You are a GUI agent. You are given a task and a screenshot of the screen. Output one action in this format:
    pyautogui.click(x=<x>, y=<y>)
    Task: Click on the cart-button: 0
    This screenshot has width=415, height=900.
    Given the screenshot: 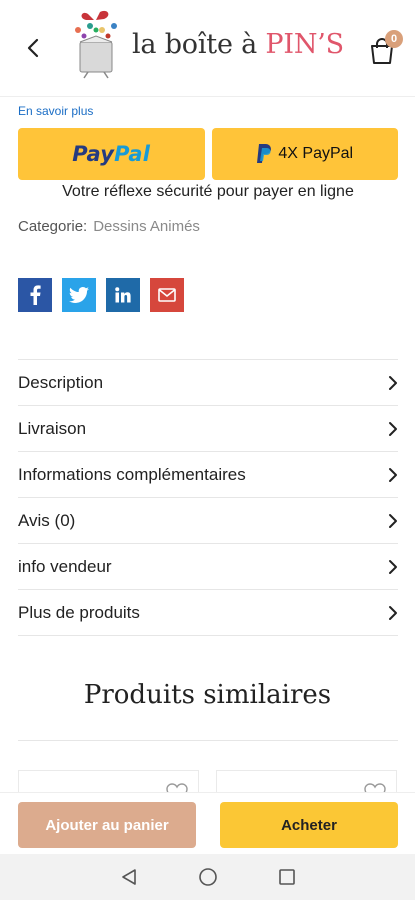 What is the action you would take?
    pyautogui.click(x=384, y=49)
    